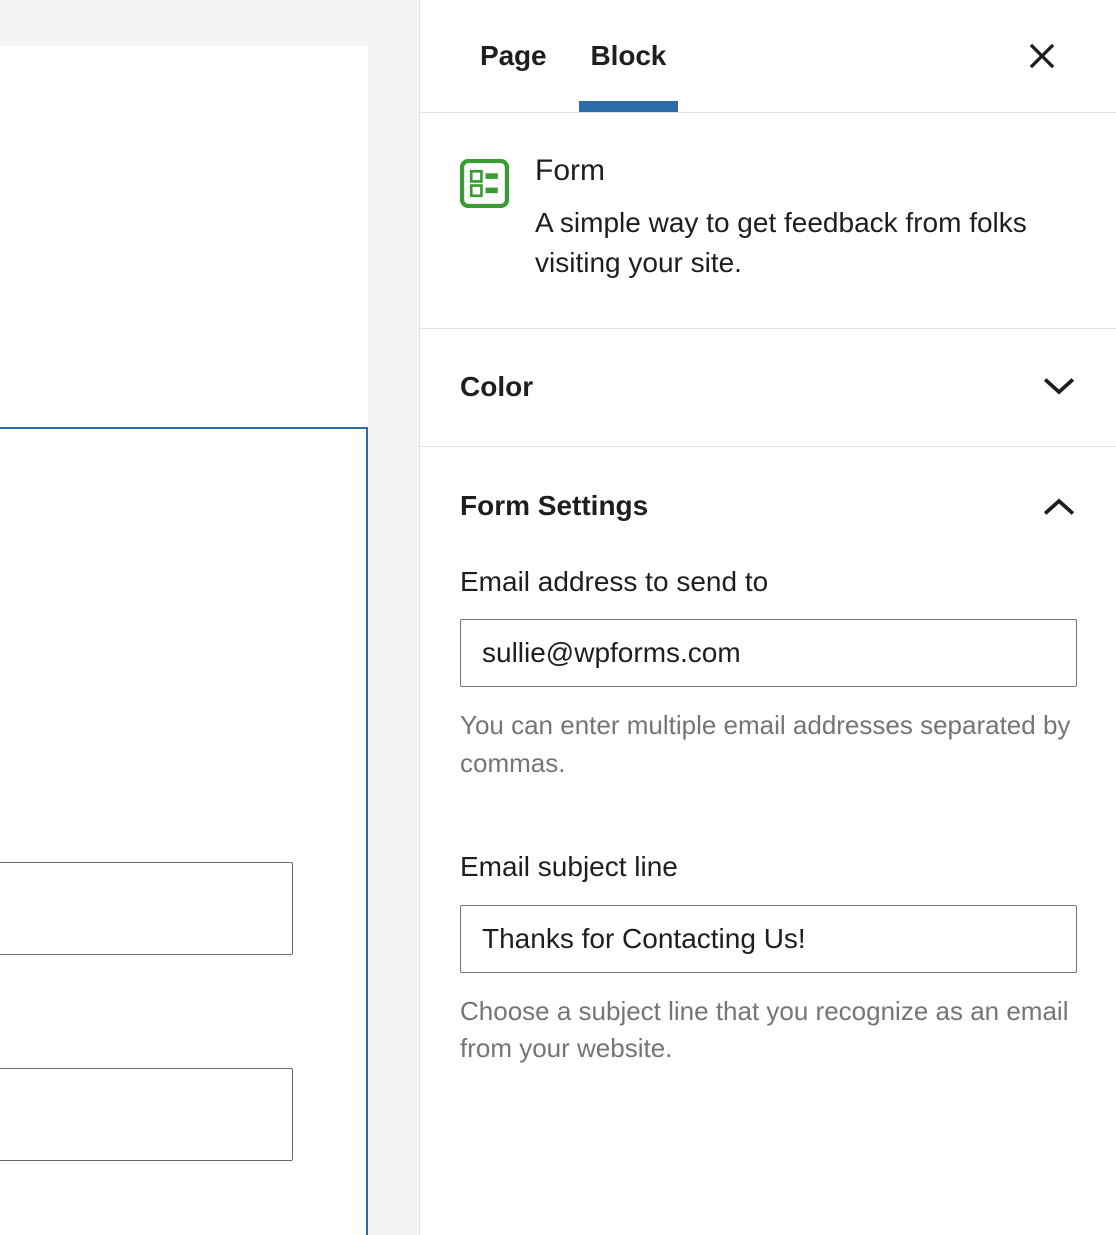  I want to click on close-sidebar-button, so click(1042, 56).